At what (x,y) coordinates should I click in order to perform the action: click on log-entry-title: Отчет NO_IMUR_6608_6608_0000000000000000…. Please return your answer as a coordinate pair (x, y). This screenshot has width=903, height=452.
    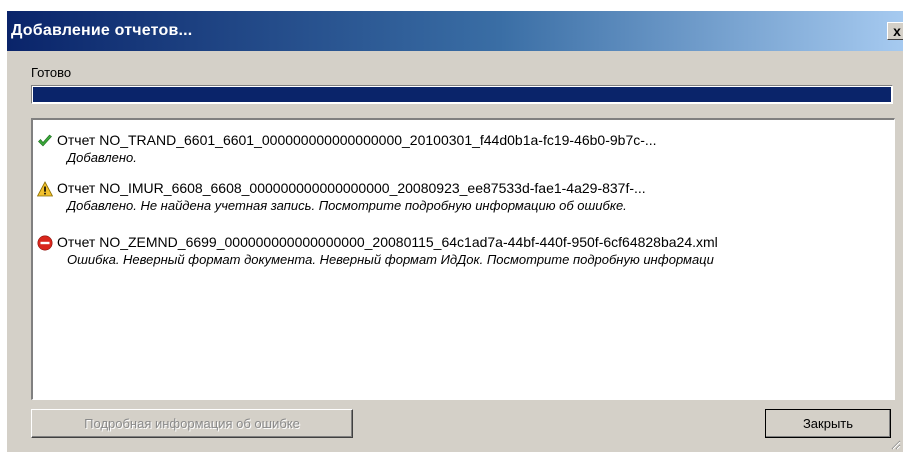
    Looking at the image, I should click on (351, 188).